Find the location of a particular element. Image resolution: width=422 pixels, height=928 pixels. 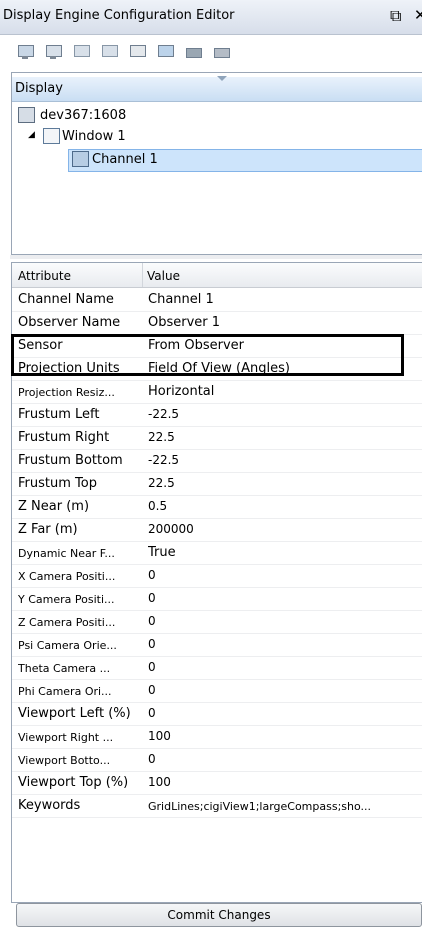

float-window-icon: ⧉ is located at coordinates (395, 16).